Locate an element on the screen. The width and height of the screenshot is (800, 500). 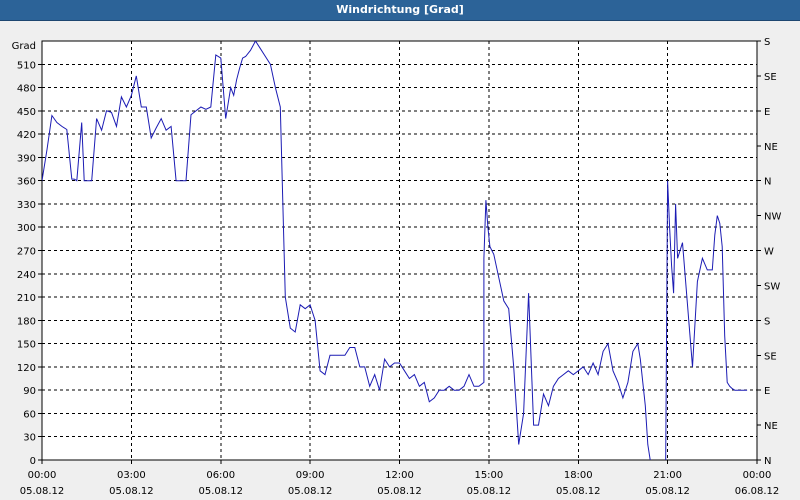
x-tick-time: 21:00 is located at coordinates (667, 475).